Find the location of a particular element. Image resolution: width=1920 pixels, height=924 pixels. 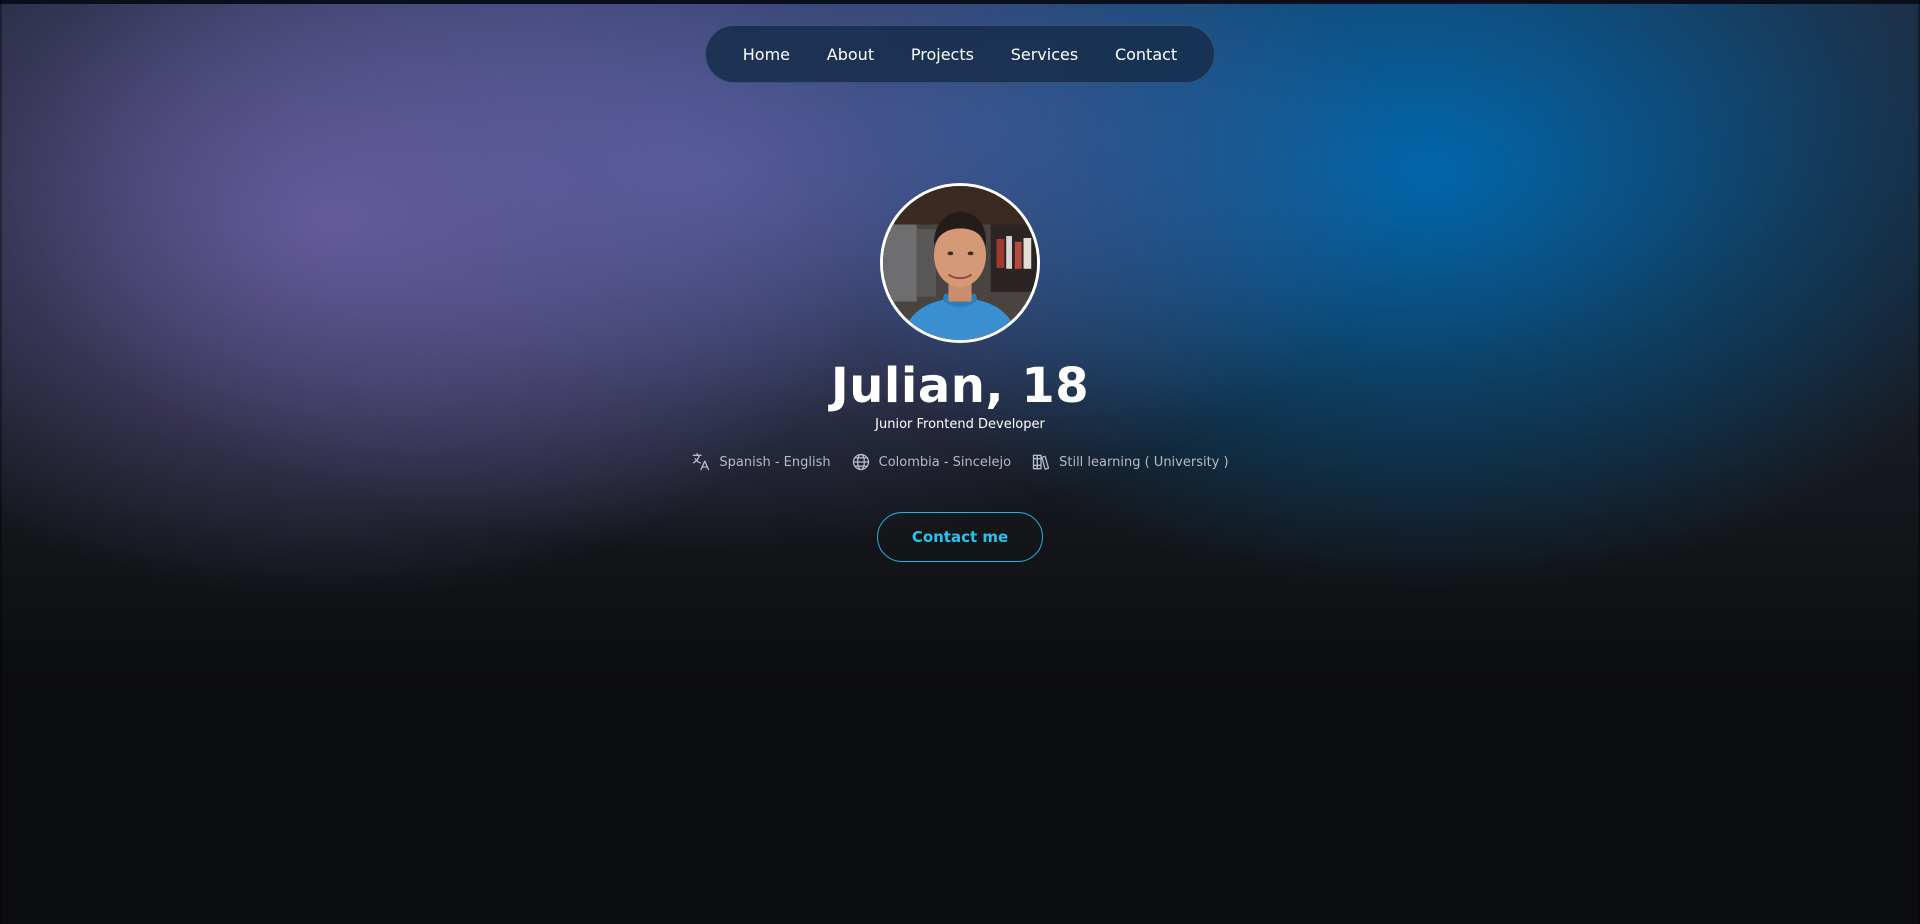

books-icon is located at coordinates (1041, 462).